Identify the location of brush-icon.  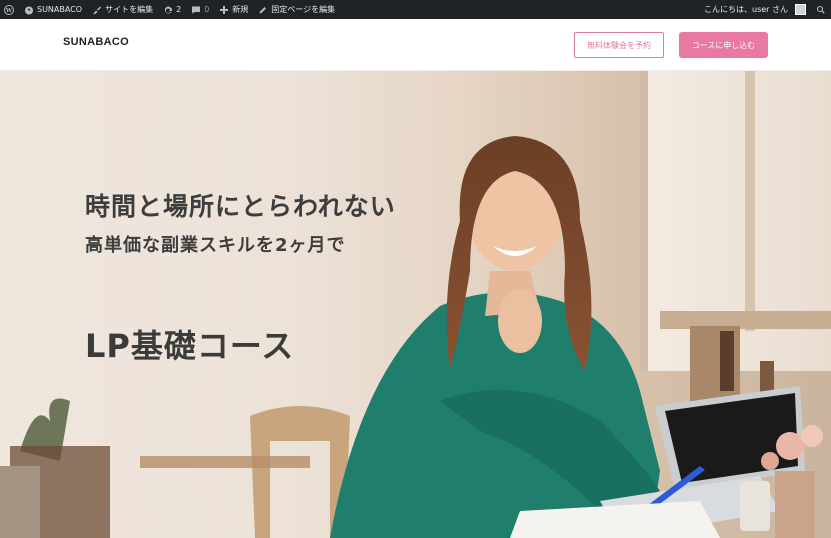
(97, 10).